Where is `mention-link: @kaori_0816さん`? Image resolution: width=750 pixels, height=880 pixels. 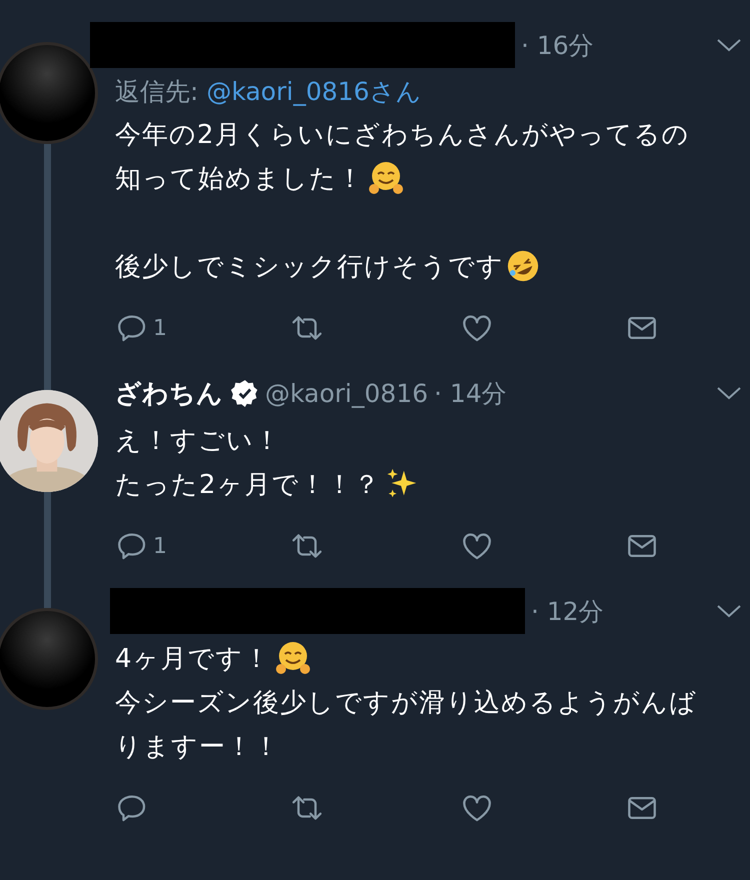 mention-link: @kaori_0816さん is located at coordinates (314, 91).